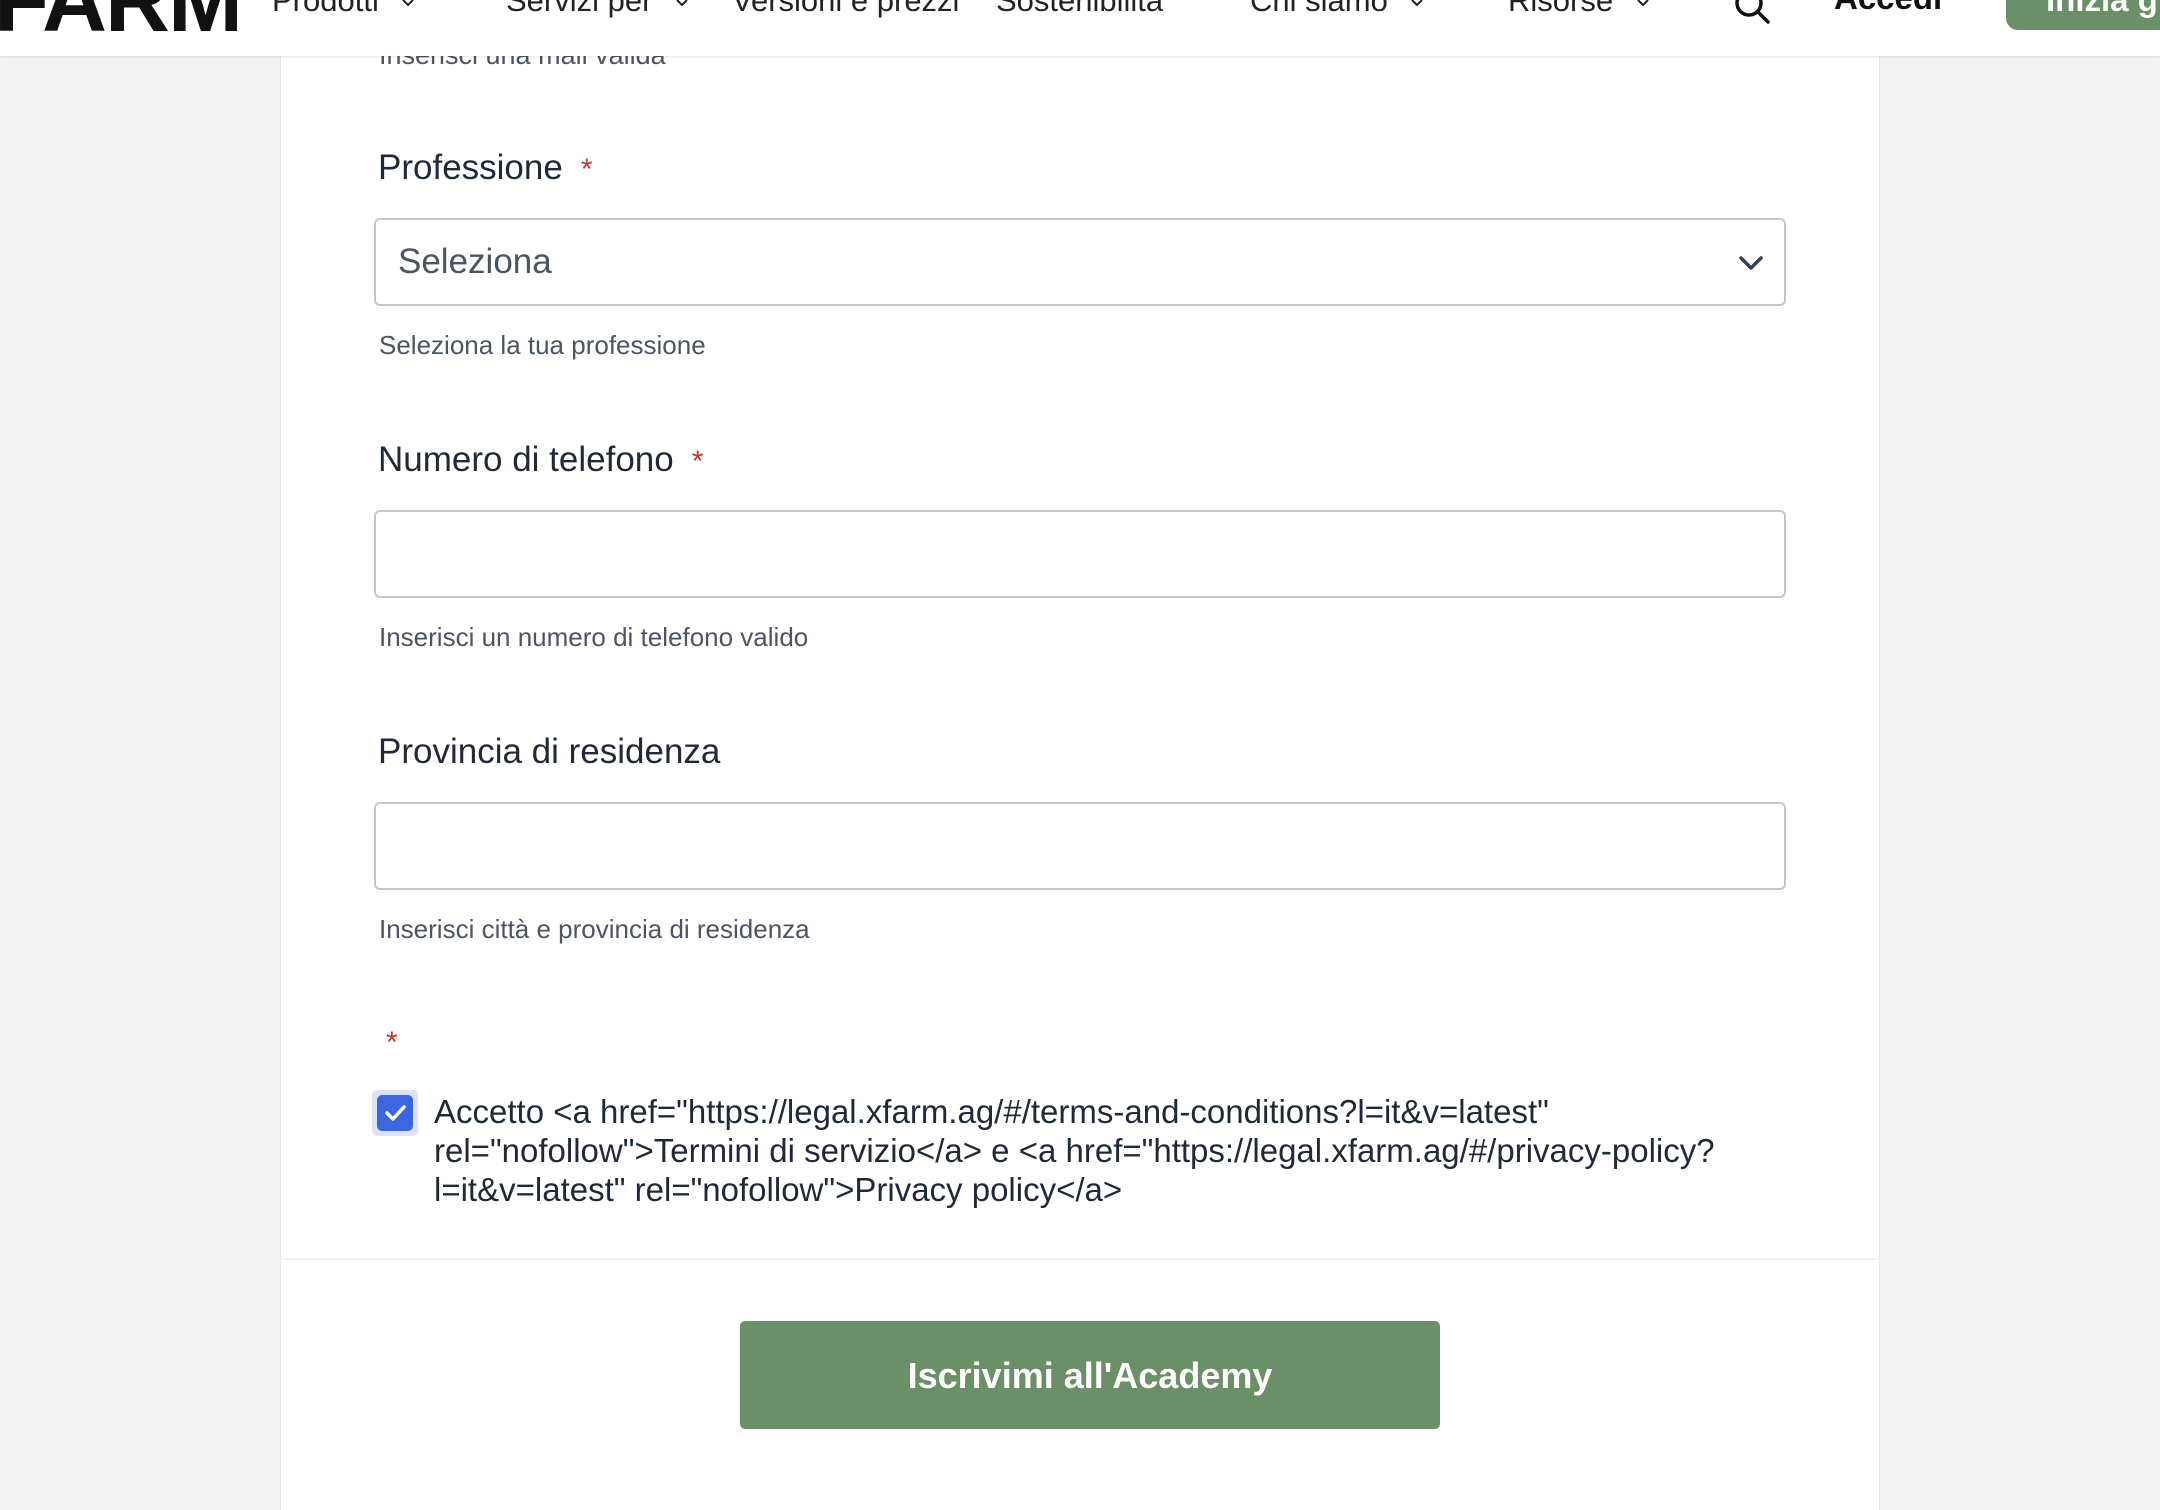  Describe the element at coordinates (1752, 13) in the screenshot. I see `search-icon` at that location.